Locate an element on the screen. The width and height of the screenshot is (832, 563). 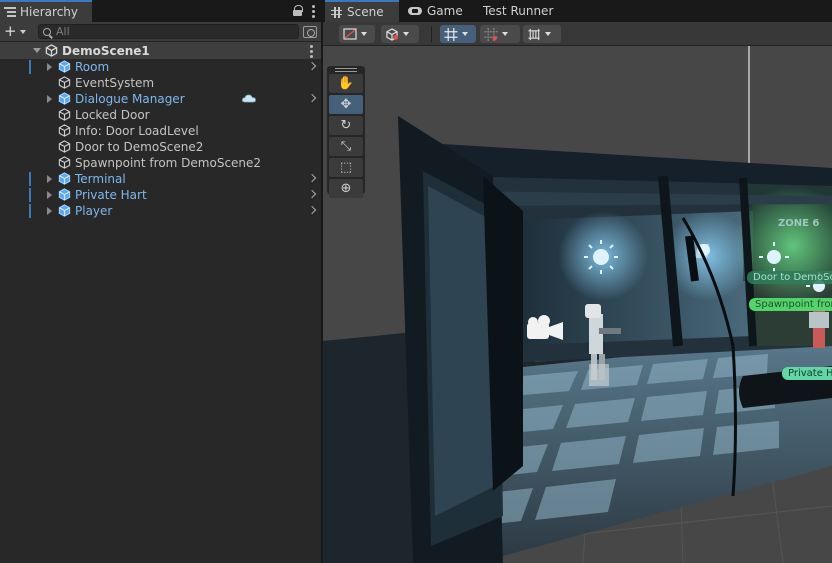
hierarchy-item: Locked Door is located at coordinates (160, 115).